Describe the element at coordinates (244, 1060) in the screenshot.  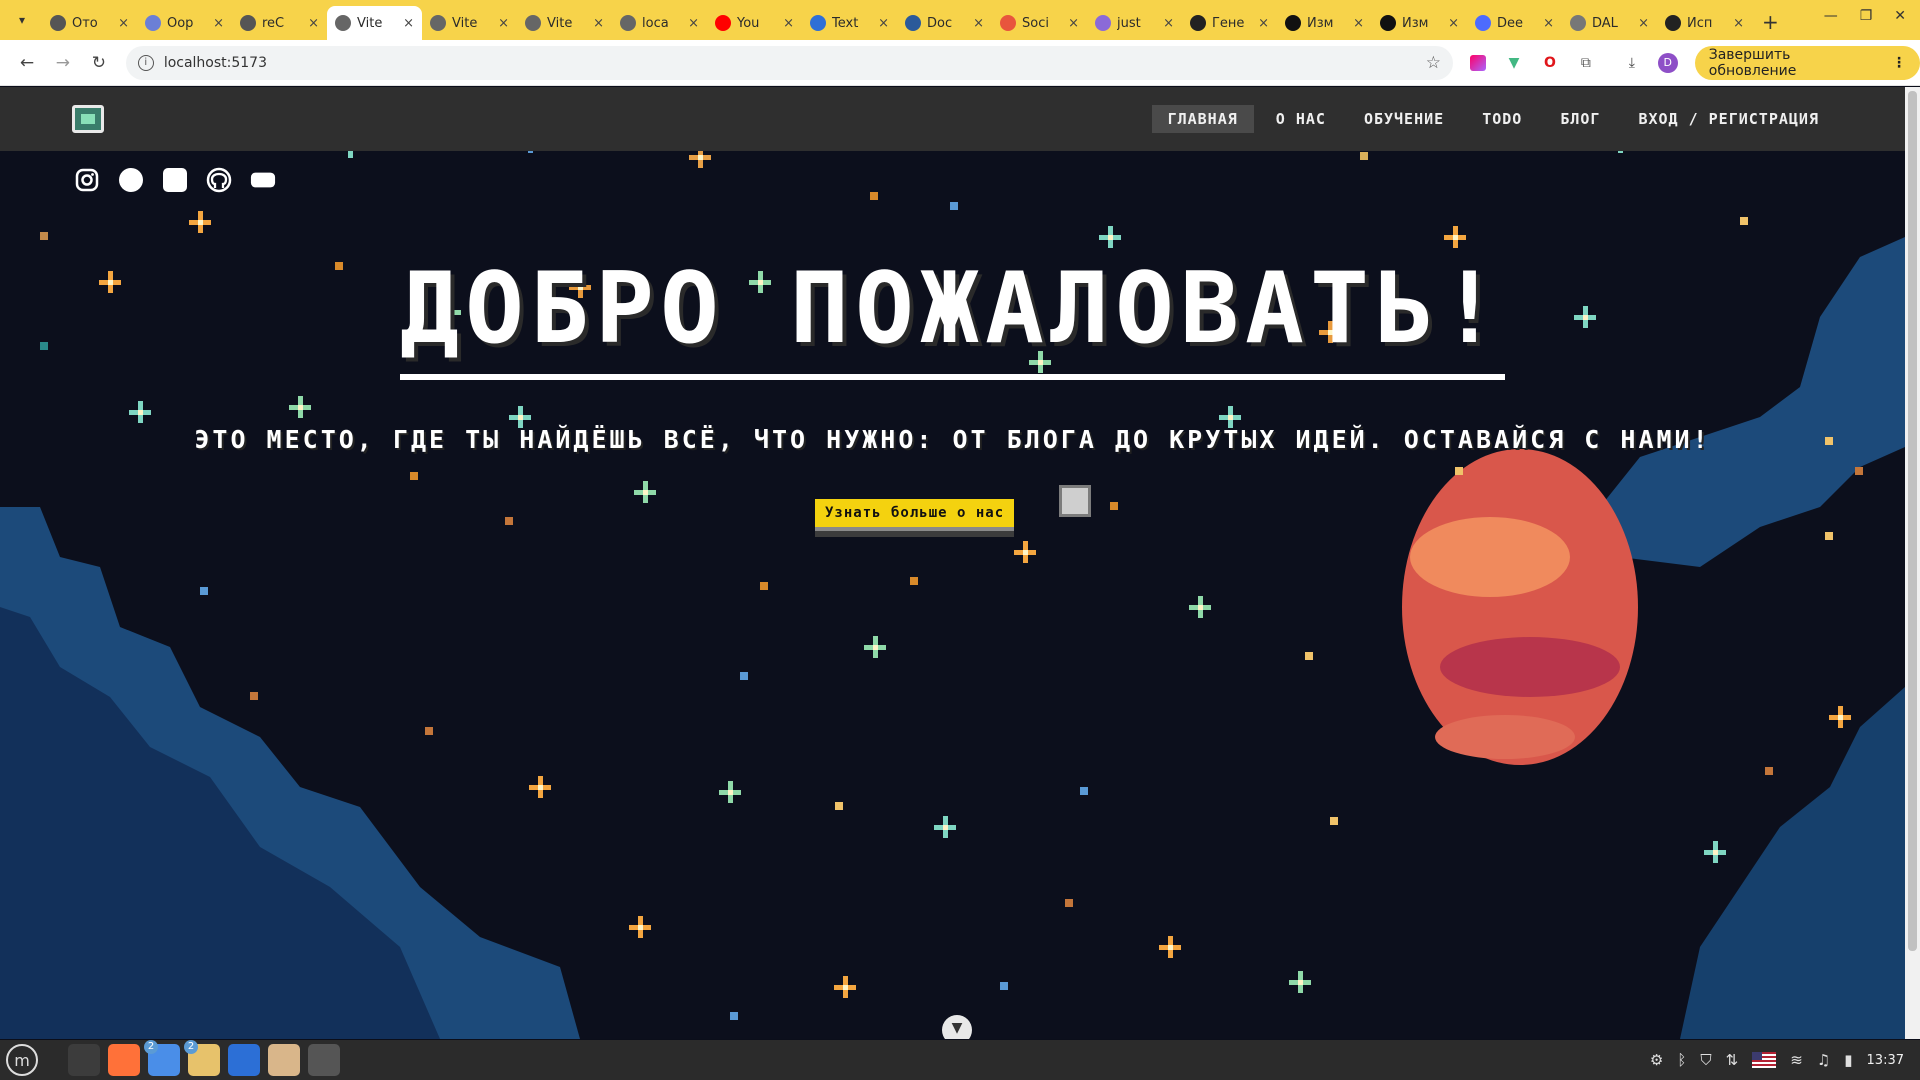
I see `taskbar-intellij-icon` at that location.